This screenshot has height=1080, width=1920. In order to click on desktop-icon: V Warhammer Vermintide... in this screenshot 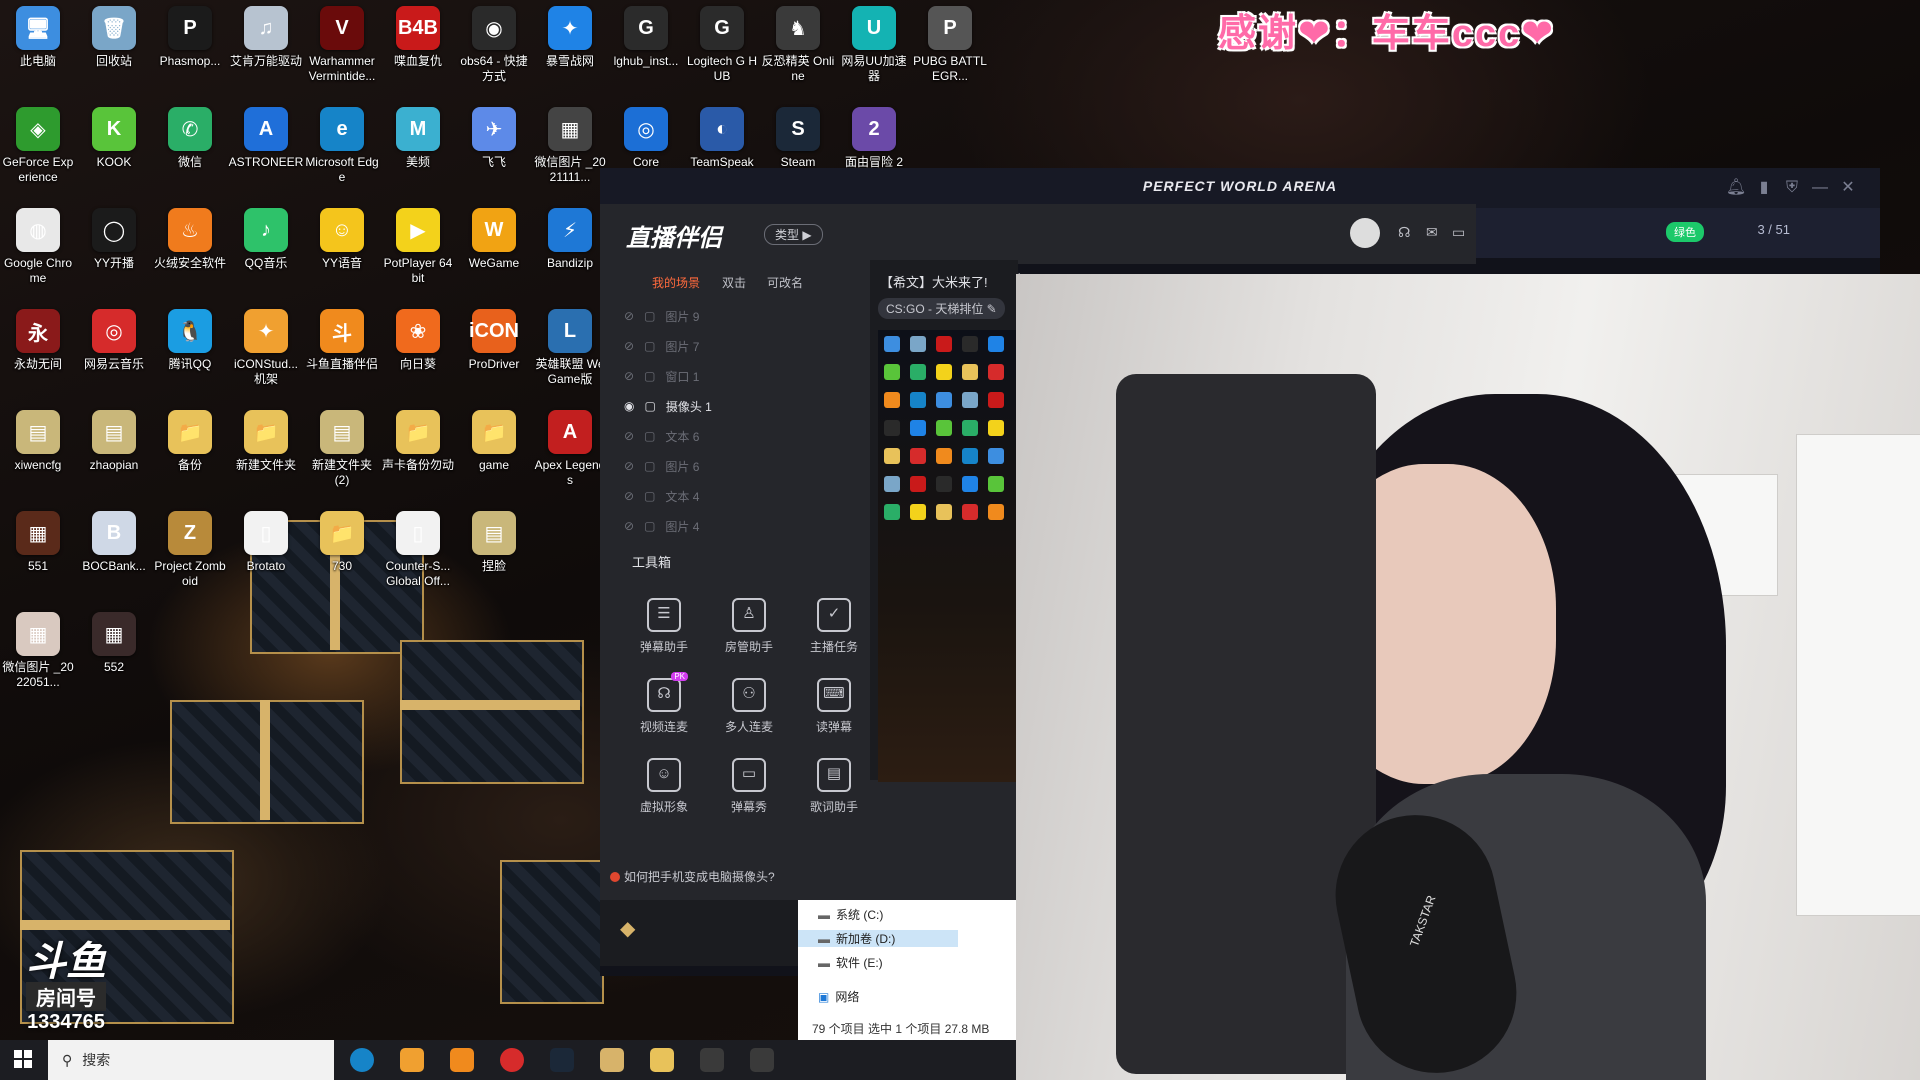, I will do `click(342, 45)`.